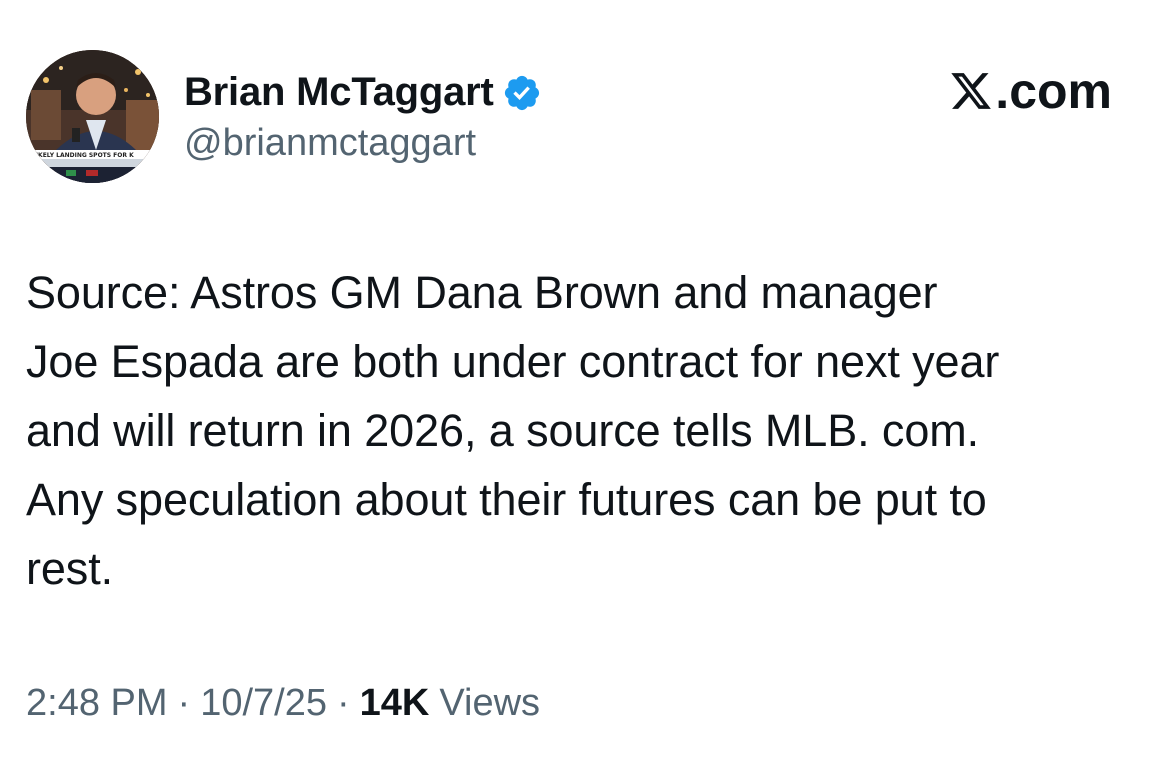 The height and width of the screenshot is (761, 1170). Describe the element at coordinates (339, 92) in the screenshot. I see `author-display-name: Brian McTaggart` at that location.